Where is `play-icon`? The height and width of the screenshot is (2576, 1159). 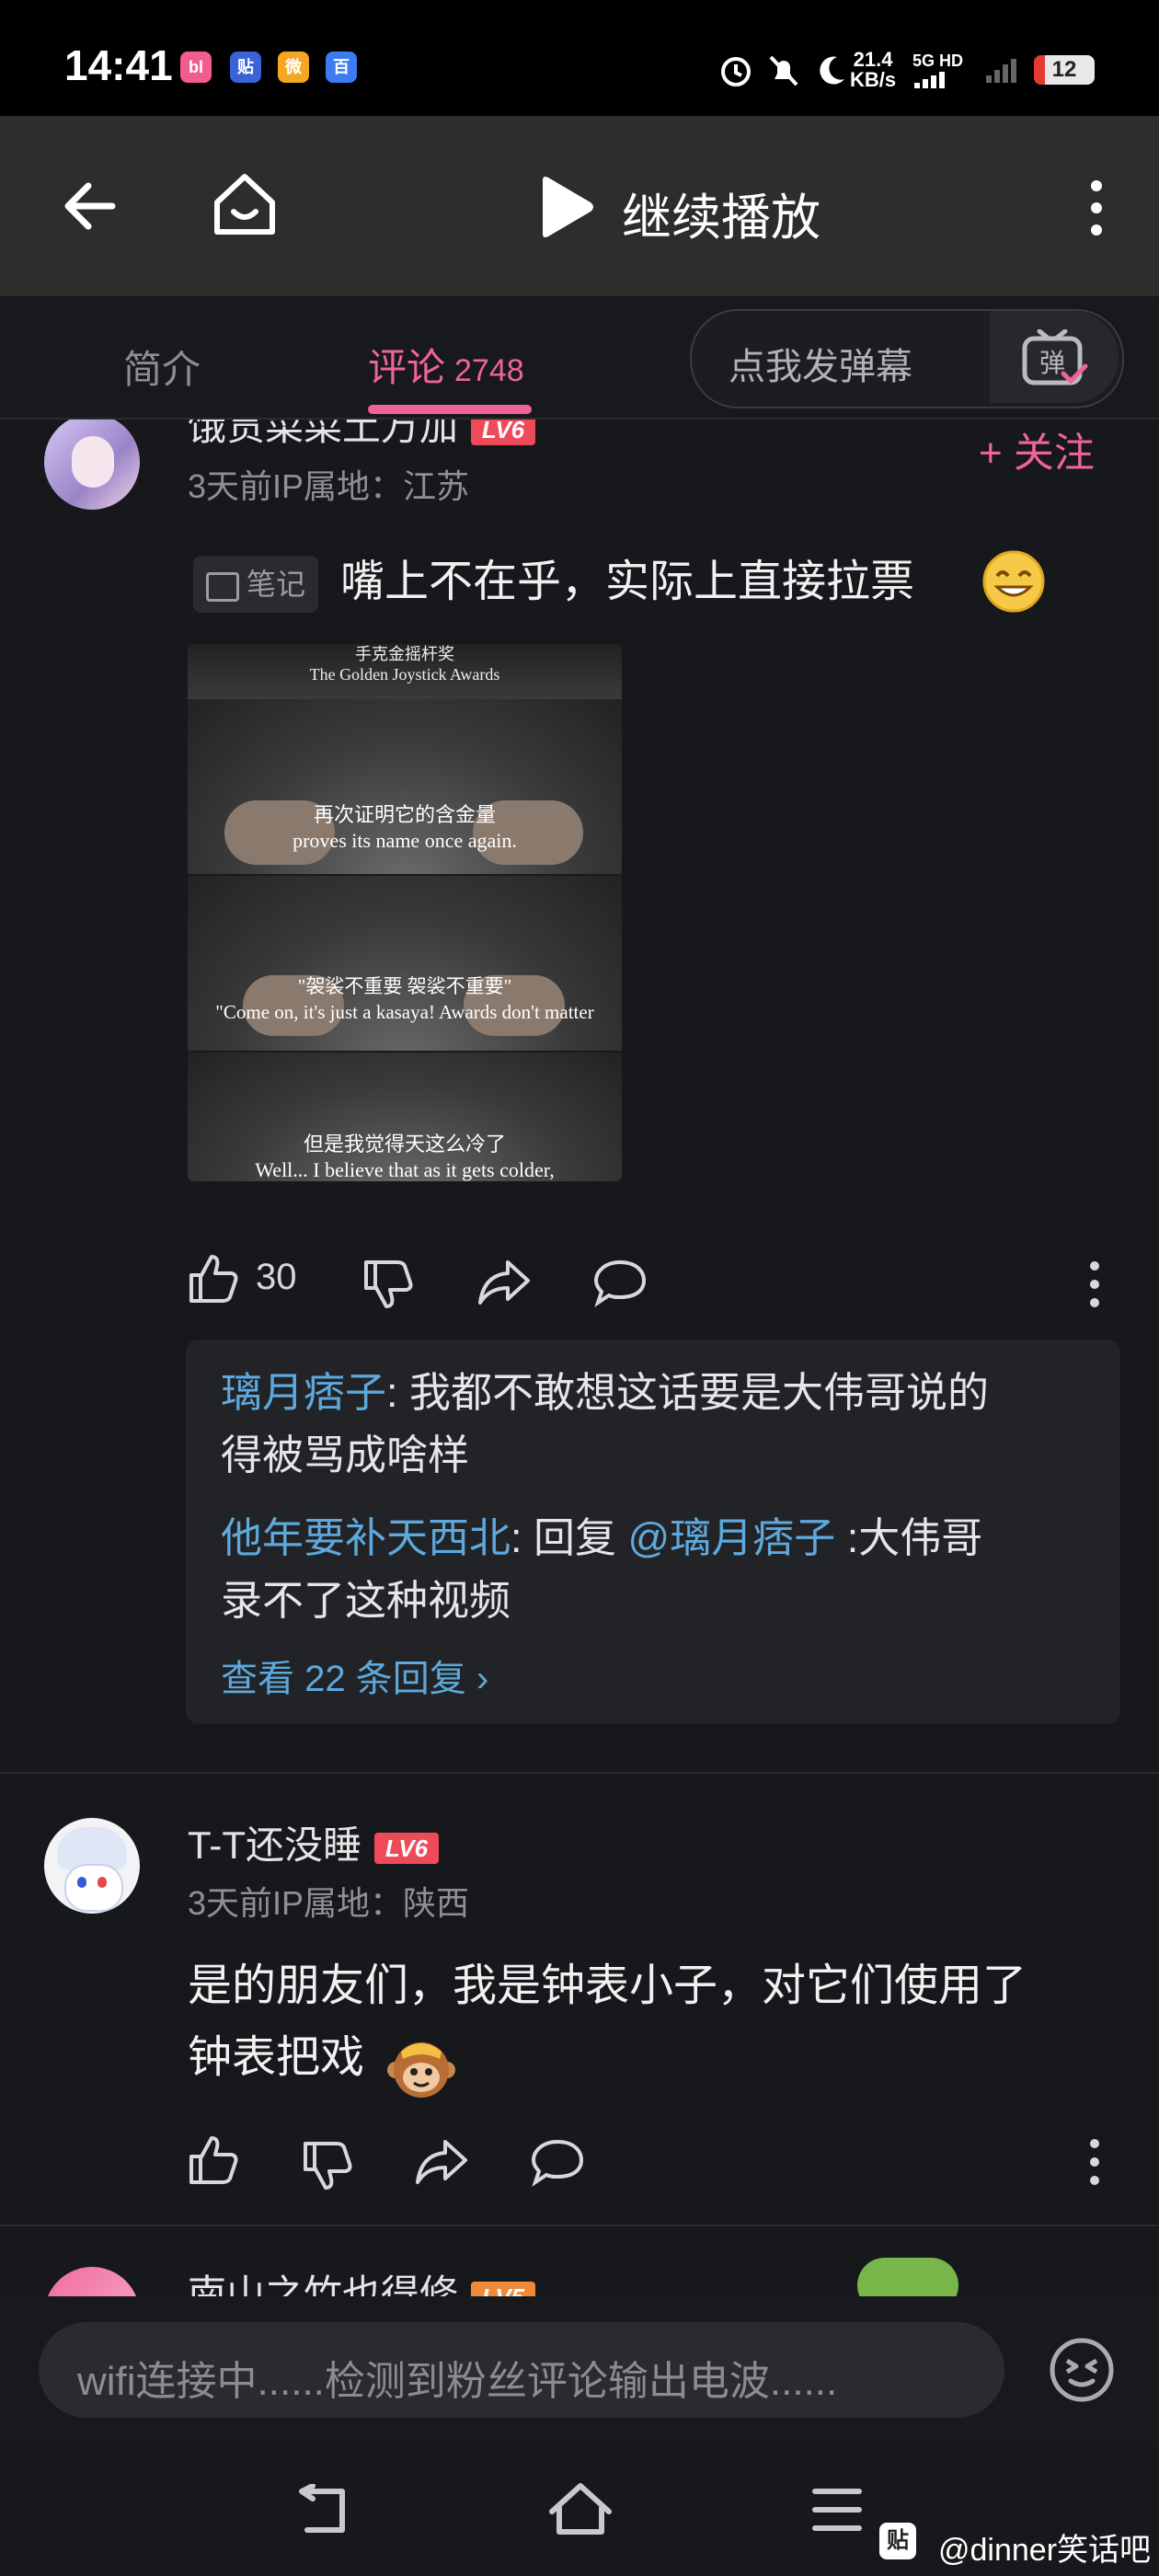
play-icon is located at coordinates (566, 207).